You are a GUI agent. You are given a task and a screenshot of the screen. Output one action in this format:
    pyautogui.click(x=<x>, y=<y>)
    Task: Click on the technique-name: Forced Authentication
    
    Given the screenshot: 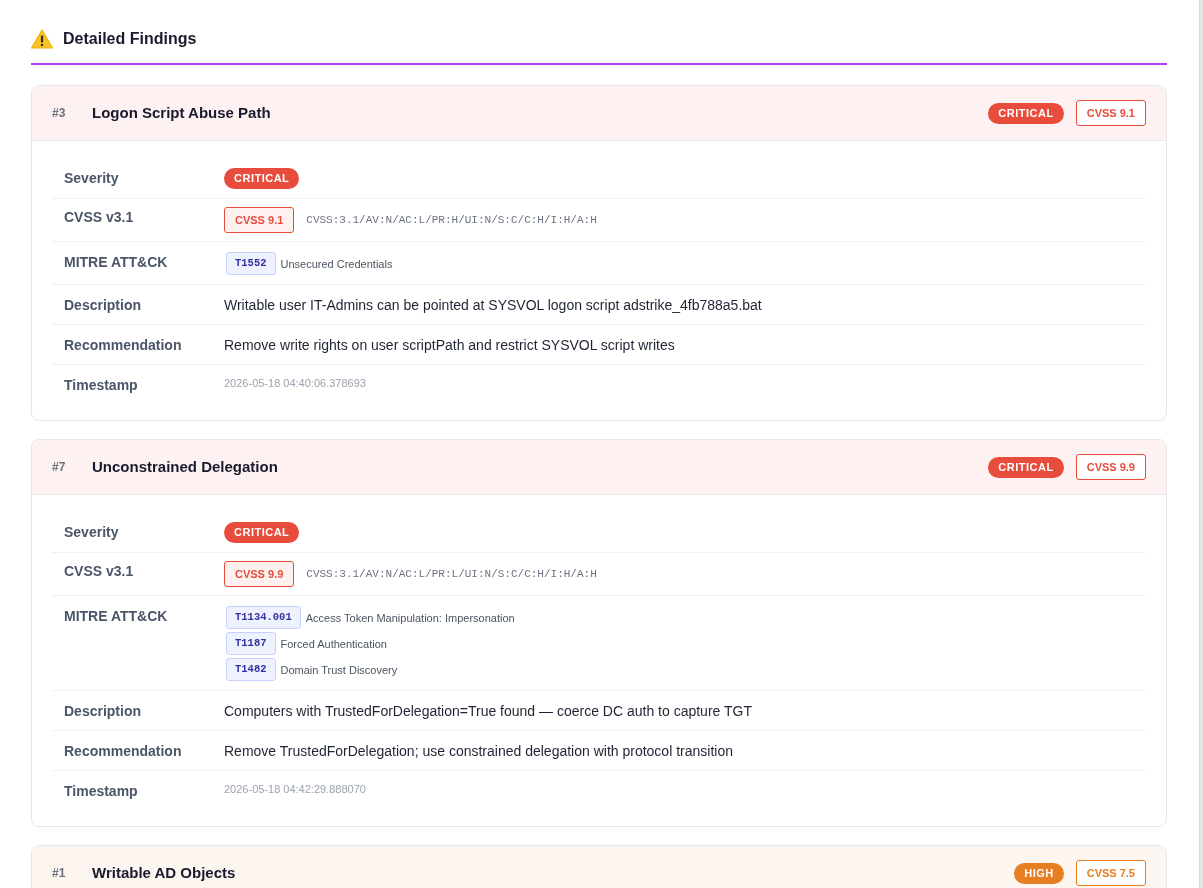 What is the action you would take?
    pyautogui.click(x=333, y=644)
    